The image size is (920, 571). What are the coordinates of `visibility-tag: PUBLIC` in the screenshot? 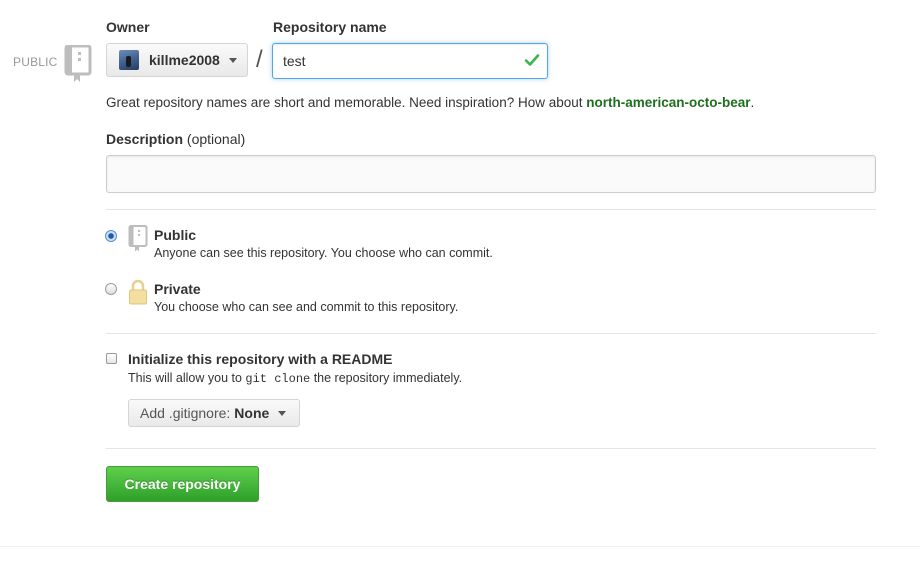 It's located at (35, 62).